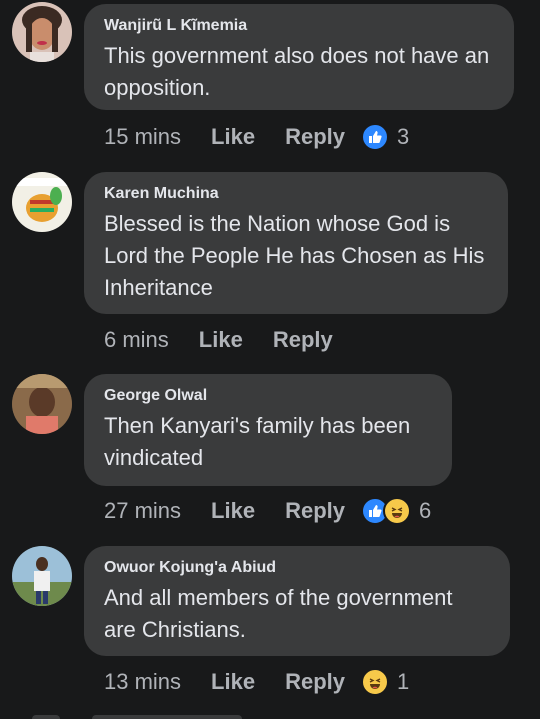 Image resolution: width=540 pixels, height=719 pixels. What do you see at coordinates (297, 568) in the screenshot?
I see `comment-author: Owuor Kojung'a Abiud` at bounding box center [297, 568].